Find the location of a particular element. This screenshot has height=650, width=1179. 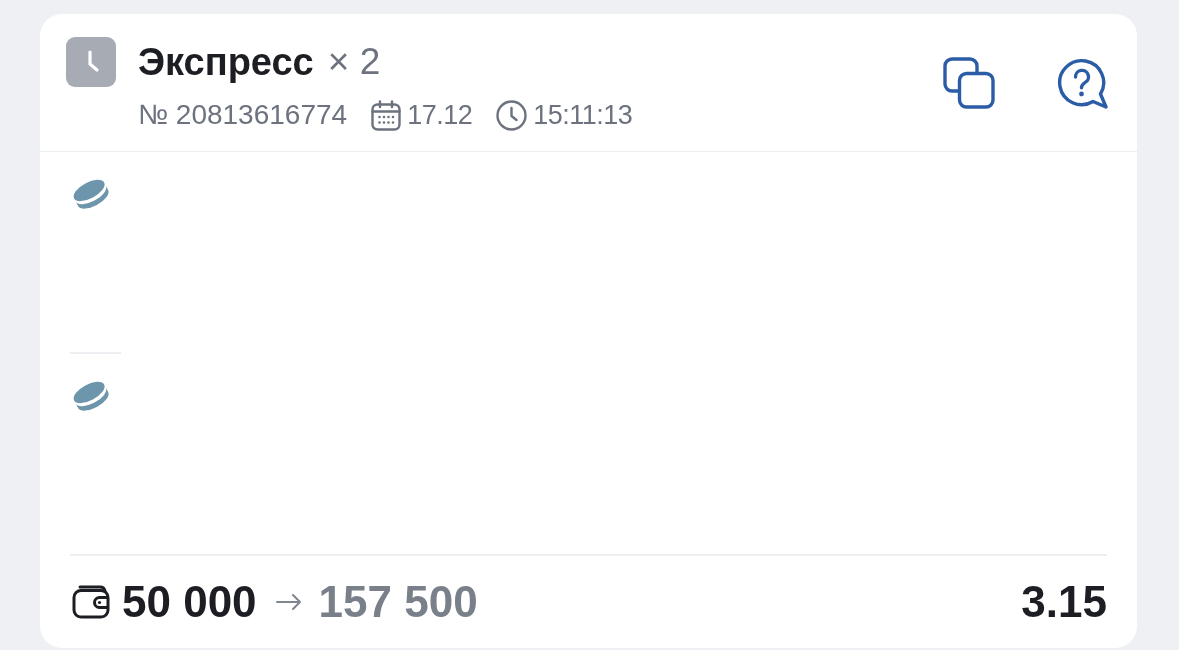

help-icon is located at coordinates (1082, 82).